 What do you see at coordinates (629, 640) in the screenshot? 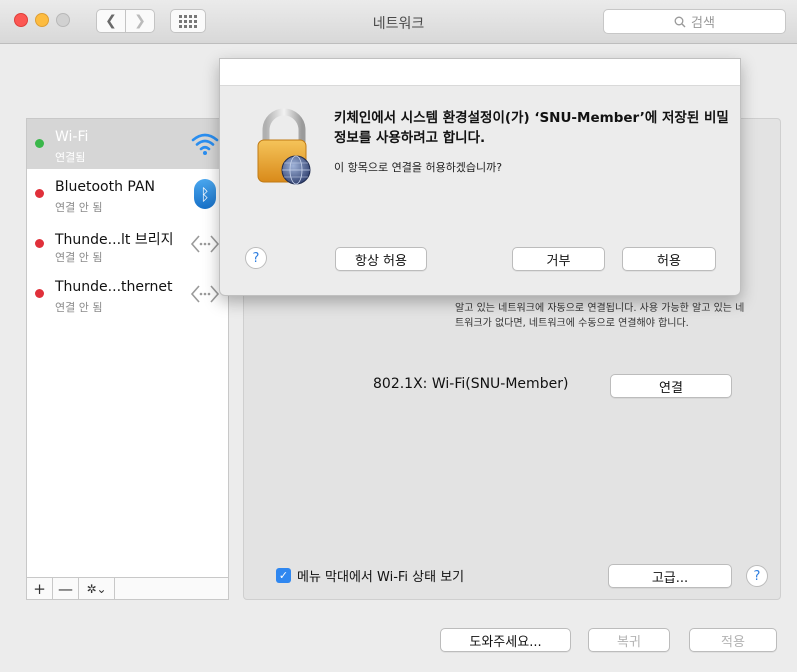
I see `revert-button: 복귀` at bounding box center [629, 640].